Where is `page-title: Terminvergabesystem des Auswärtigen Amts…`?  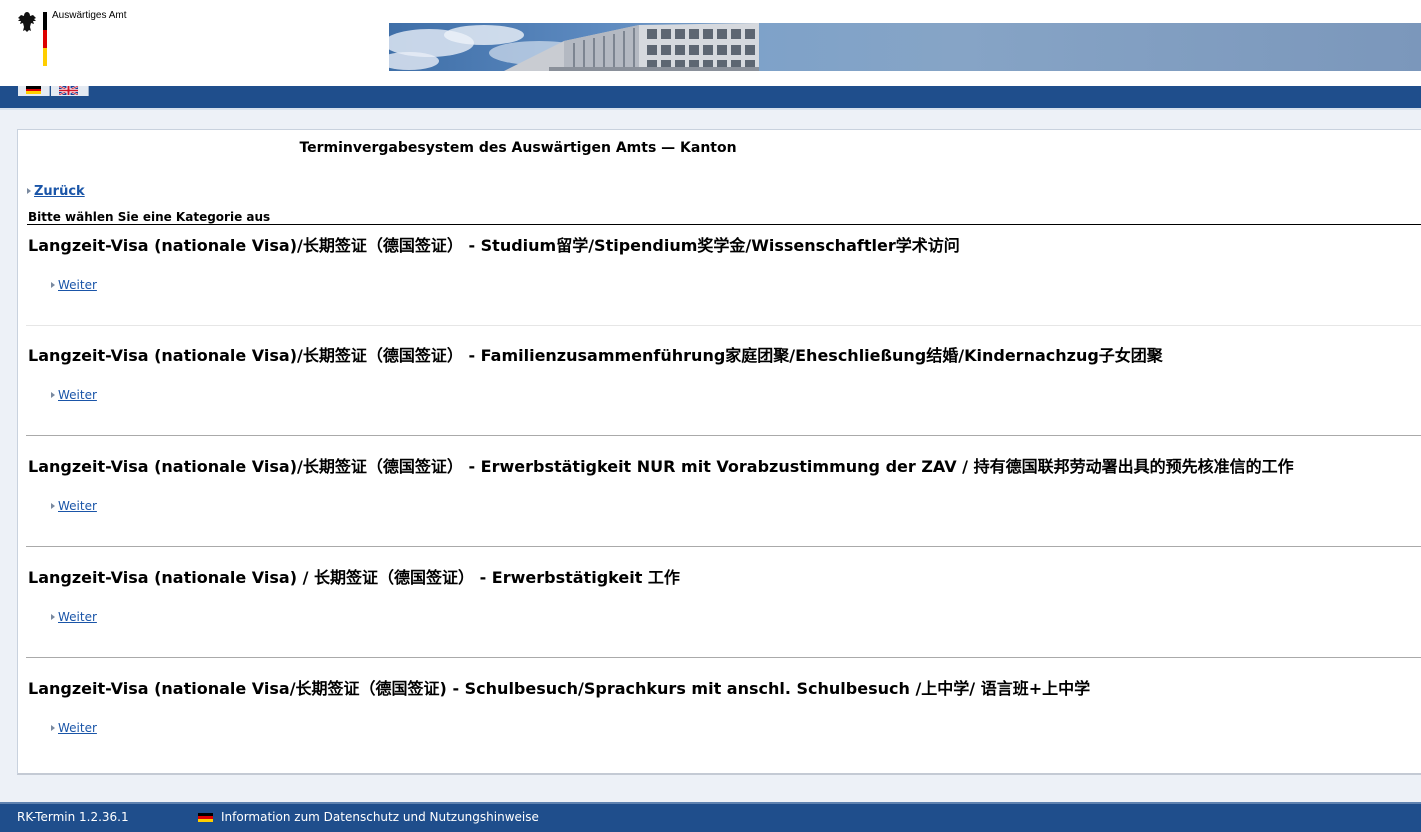
page-title: Terminvergabesystem des Auswärtigen Amts… is located at coordinates (518, 148).